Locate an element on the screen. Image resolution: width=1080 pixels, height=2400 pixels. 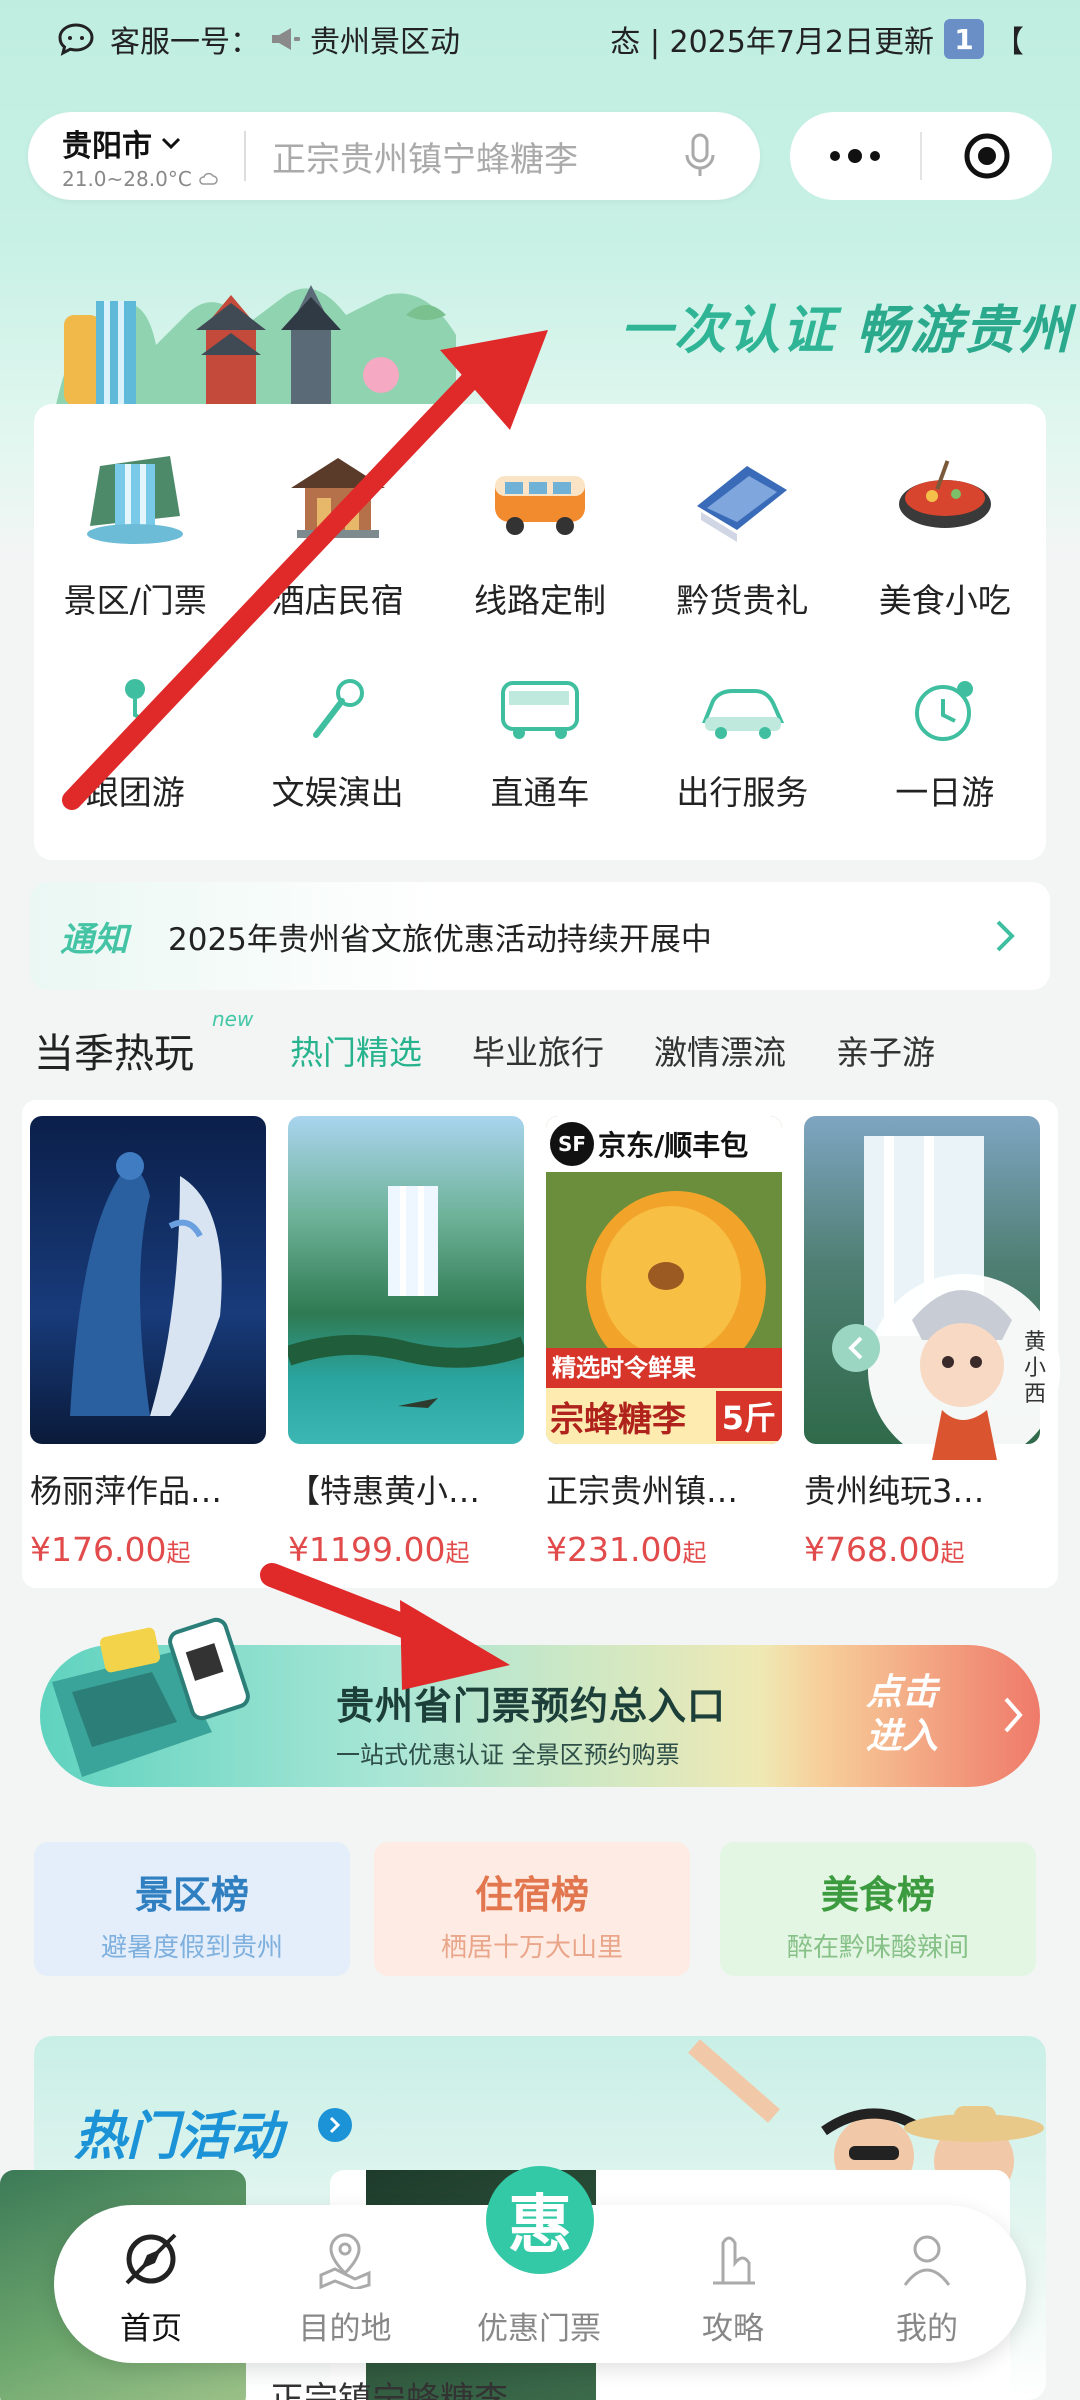
category-label: 文娱演出 is located at coordinates (337, 792).